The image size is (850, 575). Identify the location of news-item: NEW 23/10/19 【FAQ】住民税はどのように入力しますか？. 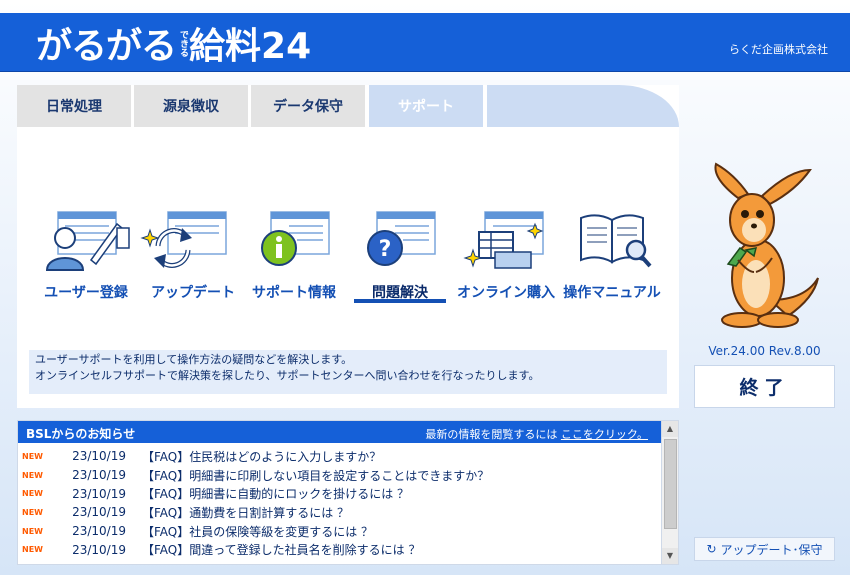
(340, 456).